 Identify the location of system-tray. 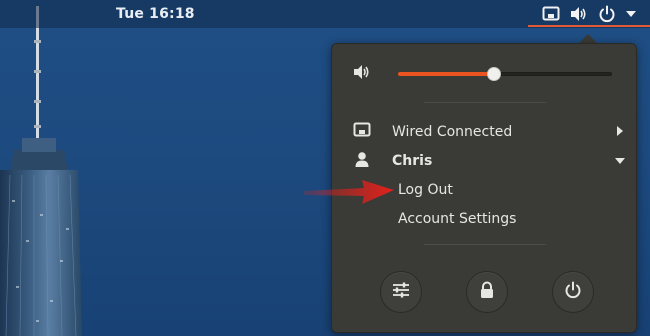
(589, 14).